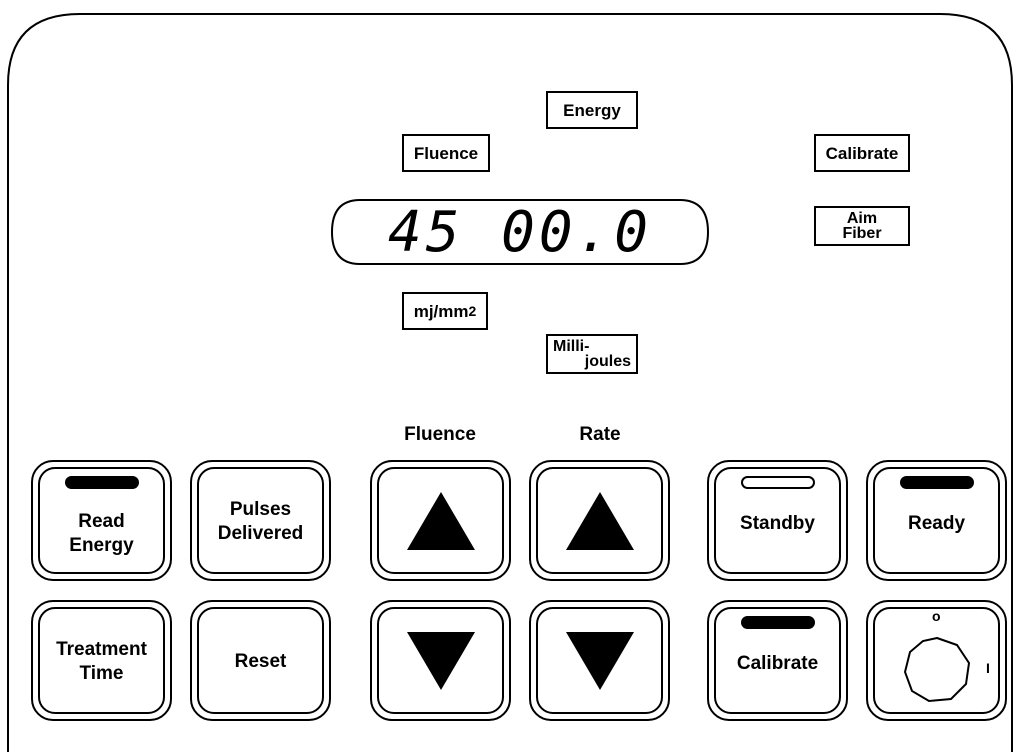 This screenshot has height=755, width=1018. I want to click on standby-led, so click(777, 482).